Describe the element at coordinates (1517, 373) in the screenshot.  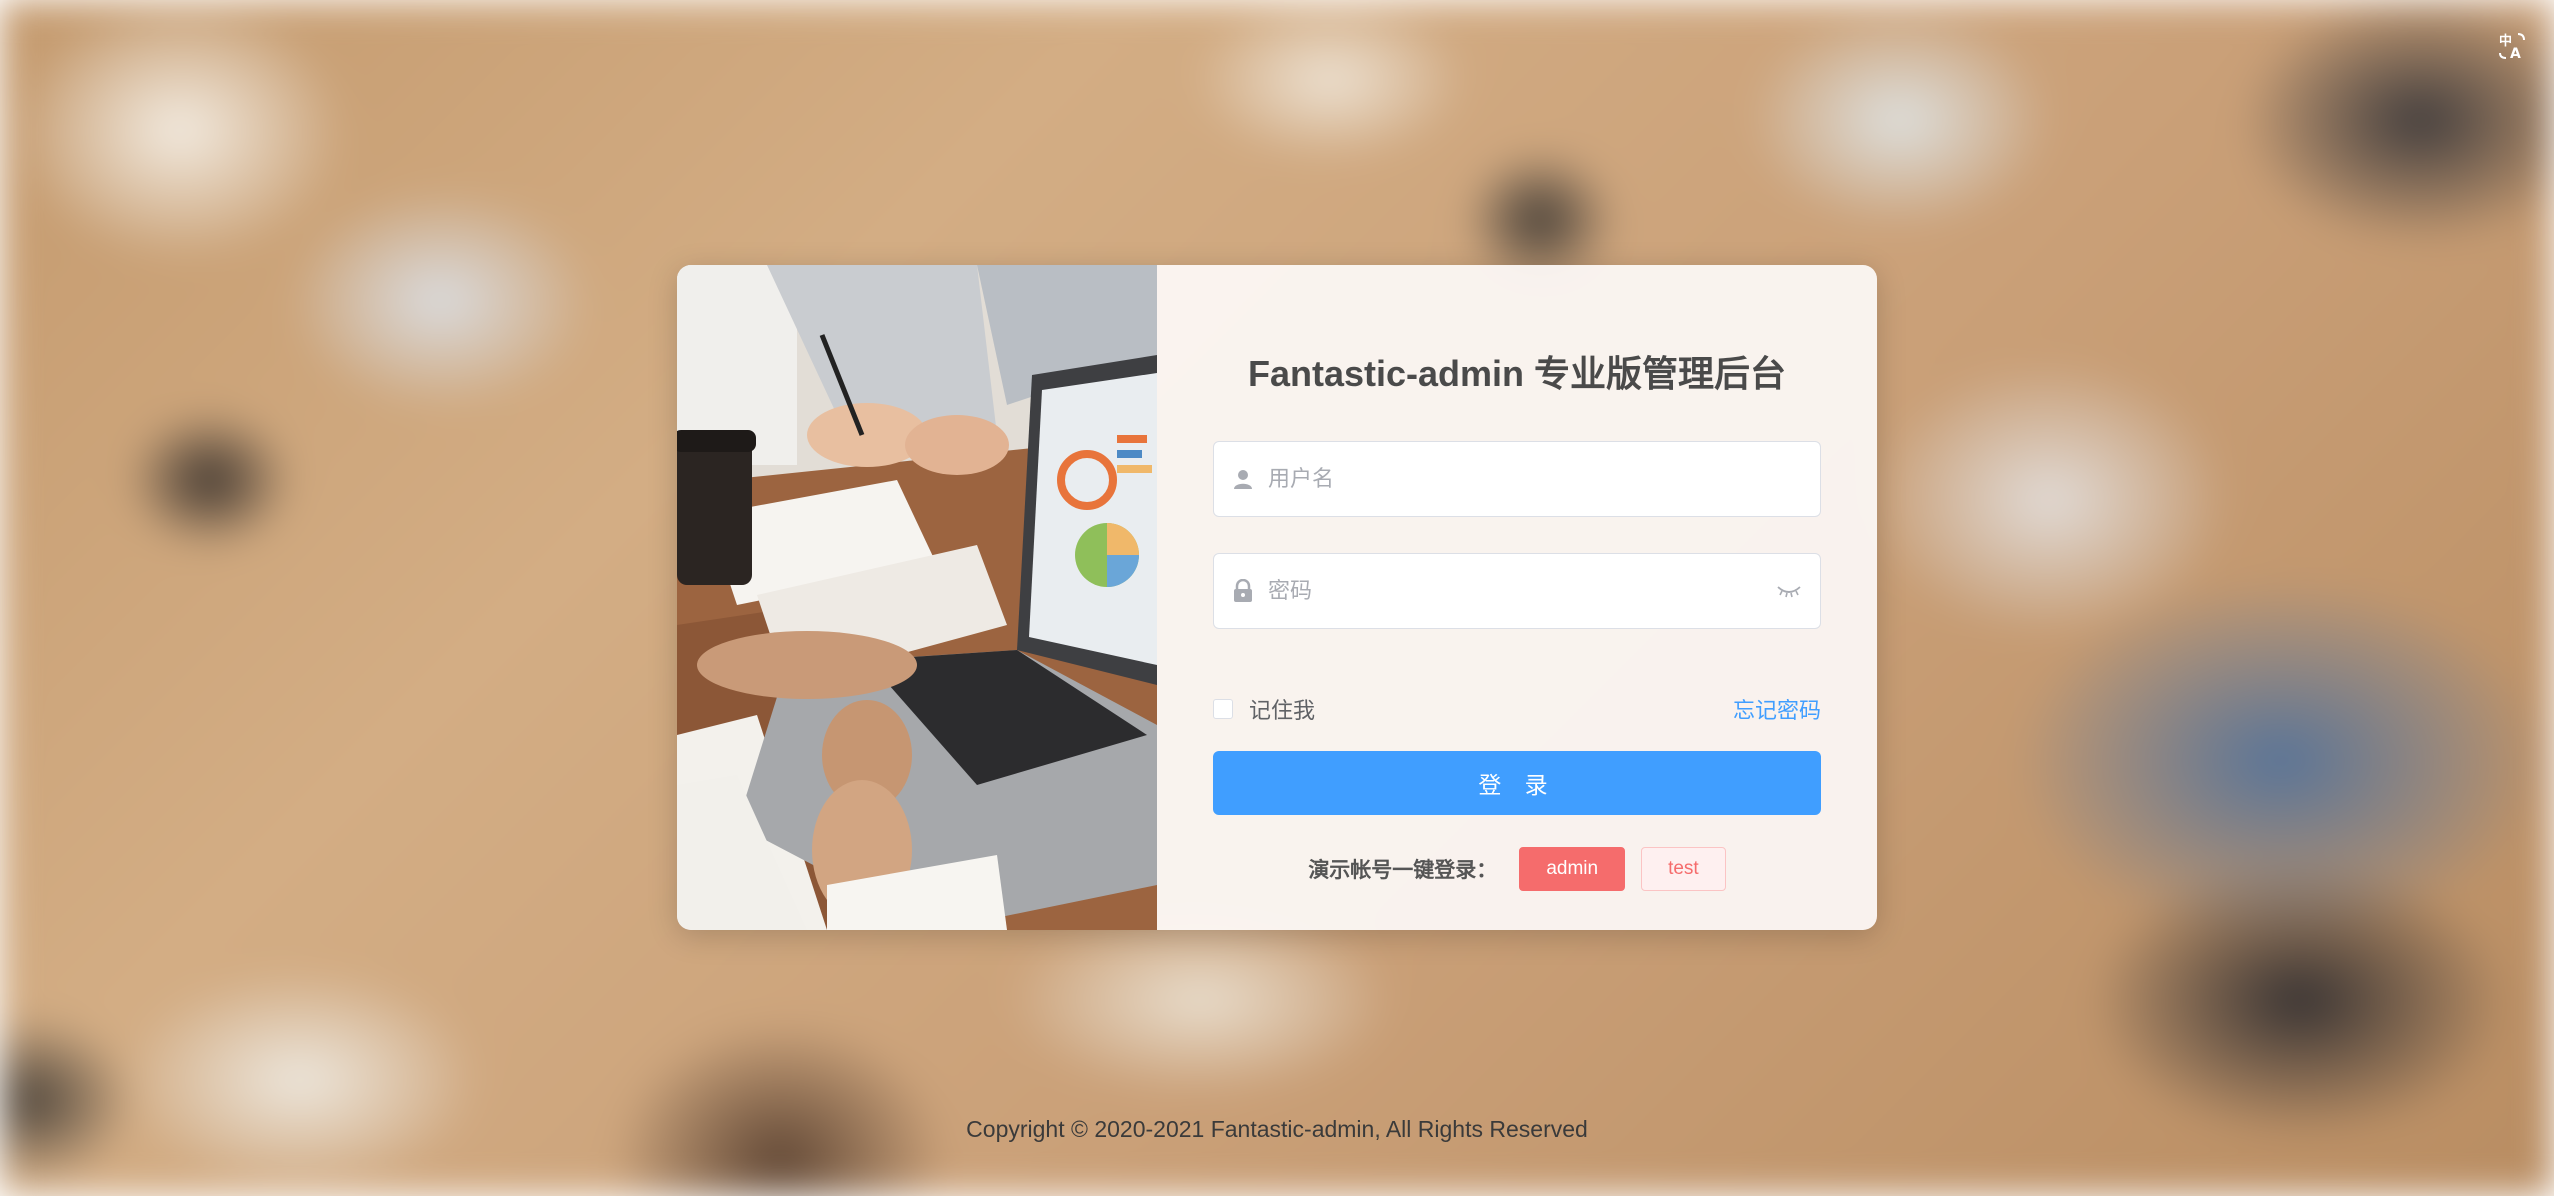
I see `login-title: Fantastic-admin 专业版管理后台` at that location.